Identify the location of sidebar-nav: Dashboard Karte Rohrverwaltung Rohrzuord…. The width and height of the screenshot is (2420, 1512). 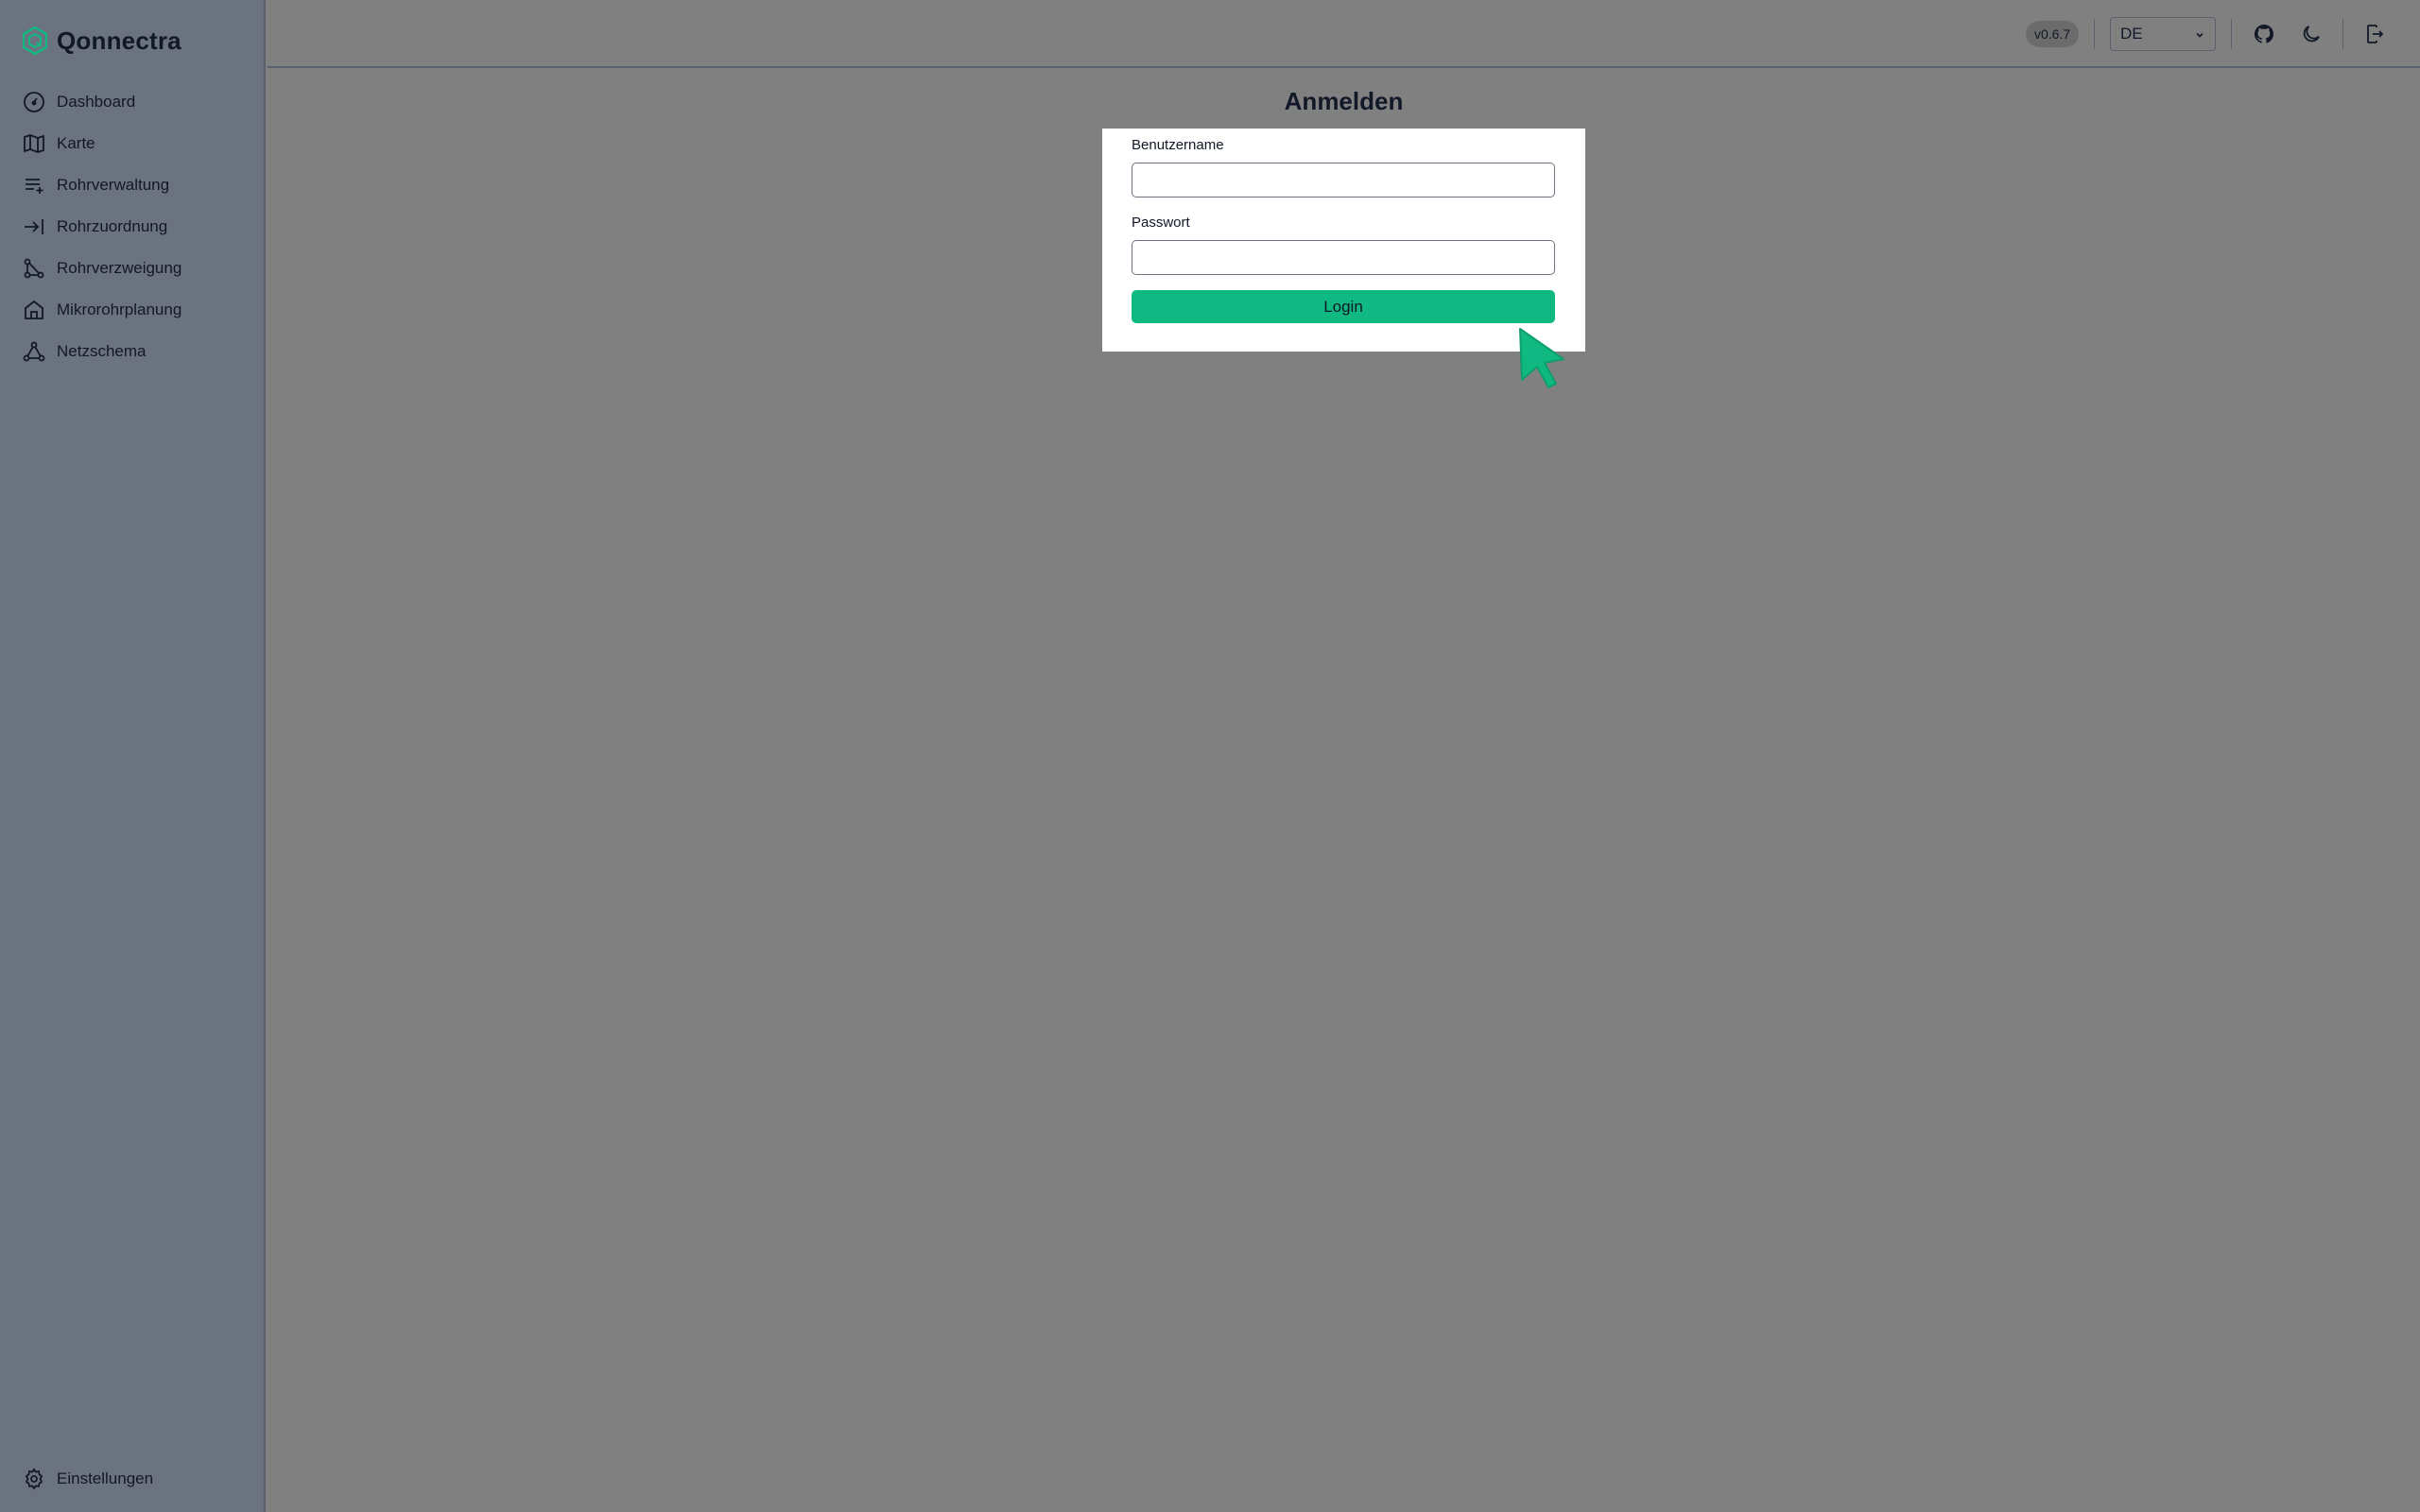
(137, 226).